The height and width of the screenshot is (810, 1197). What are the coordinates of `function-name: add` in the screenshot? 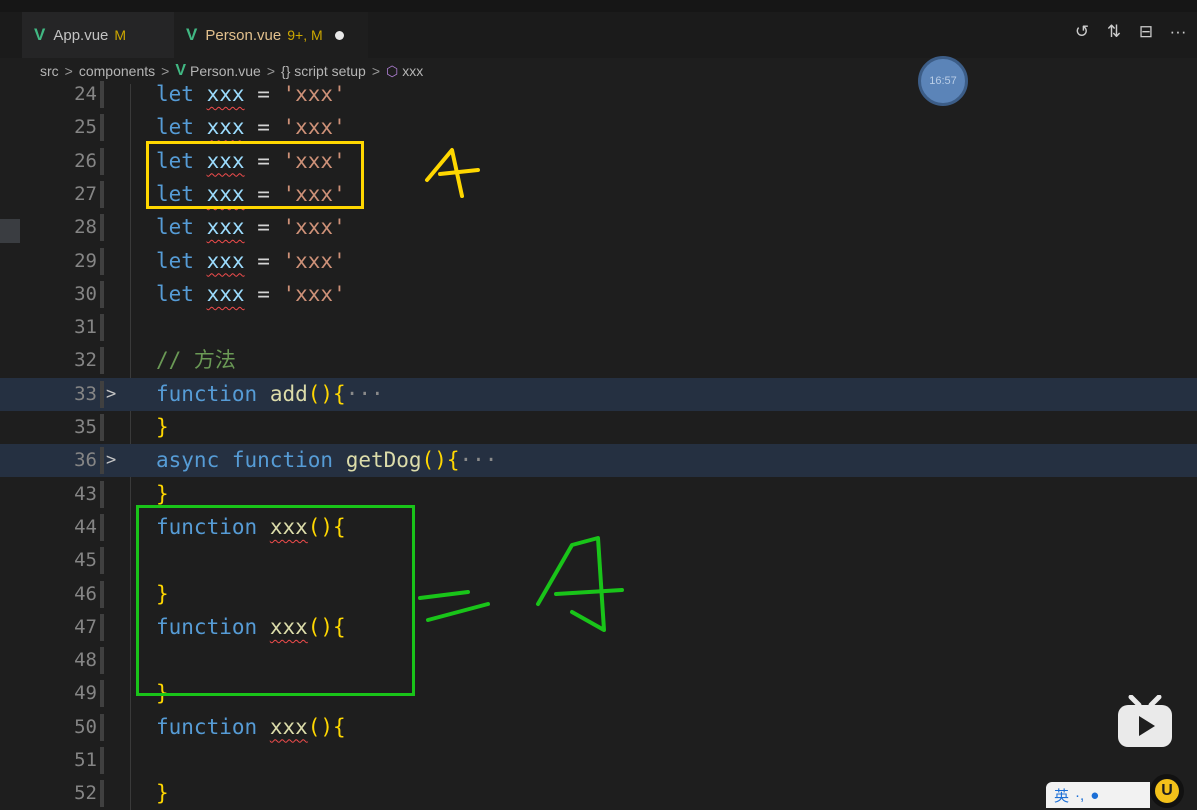 It's located at (288, 393).